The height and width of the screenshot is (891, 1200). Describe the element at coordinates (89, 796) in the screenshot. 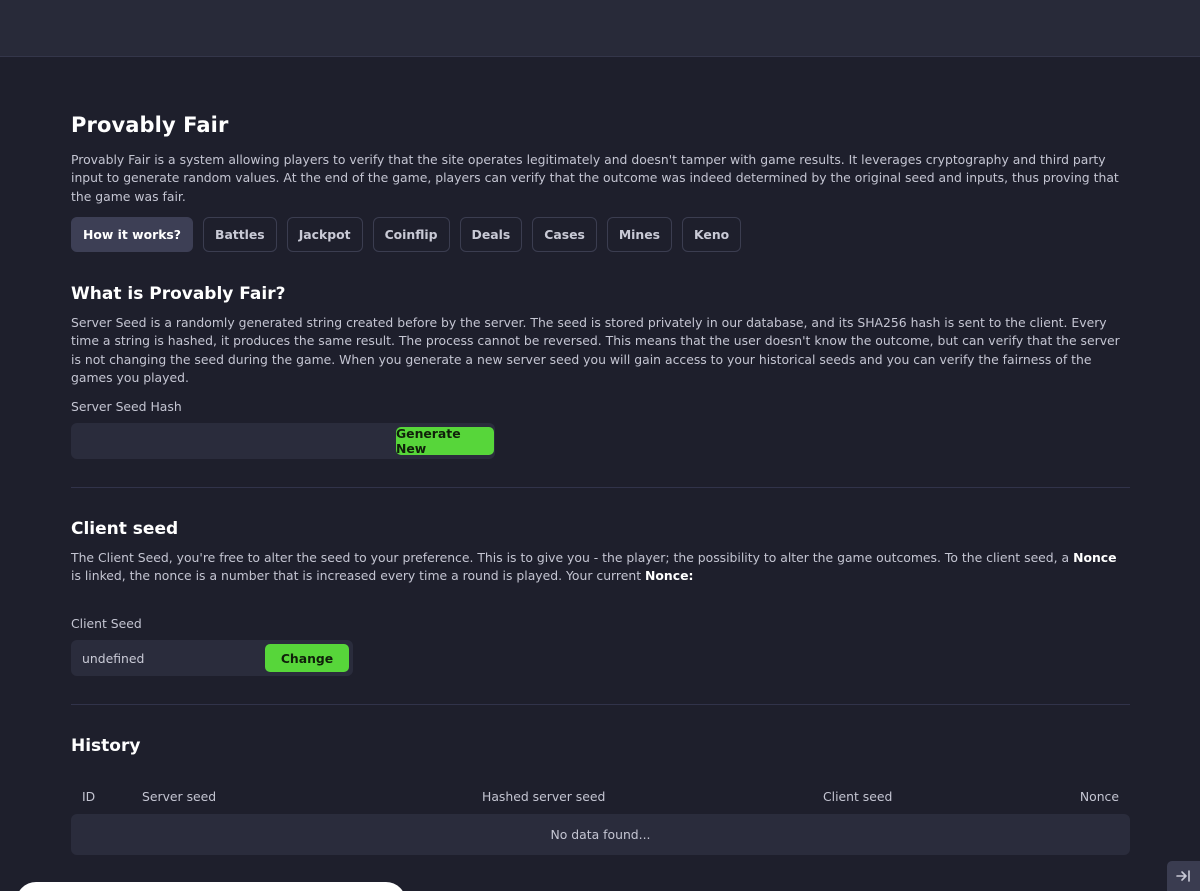

I see `col-id: ID` at that location.